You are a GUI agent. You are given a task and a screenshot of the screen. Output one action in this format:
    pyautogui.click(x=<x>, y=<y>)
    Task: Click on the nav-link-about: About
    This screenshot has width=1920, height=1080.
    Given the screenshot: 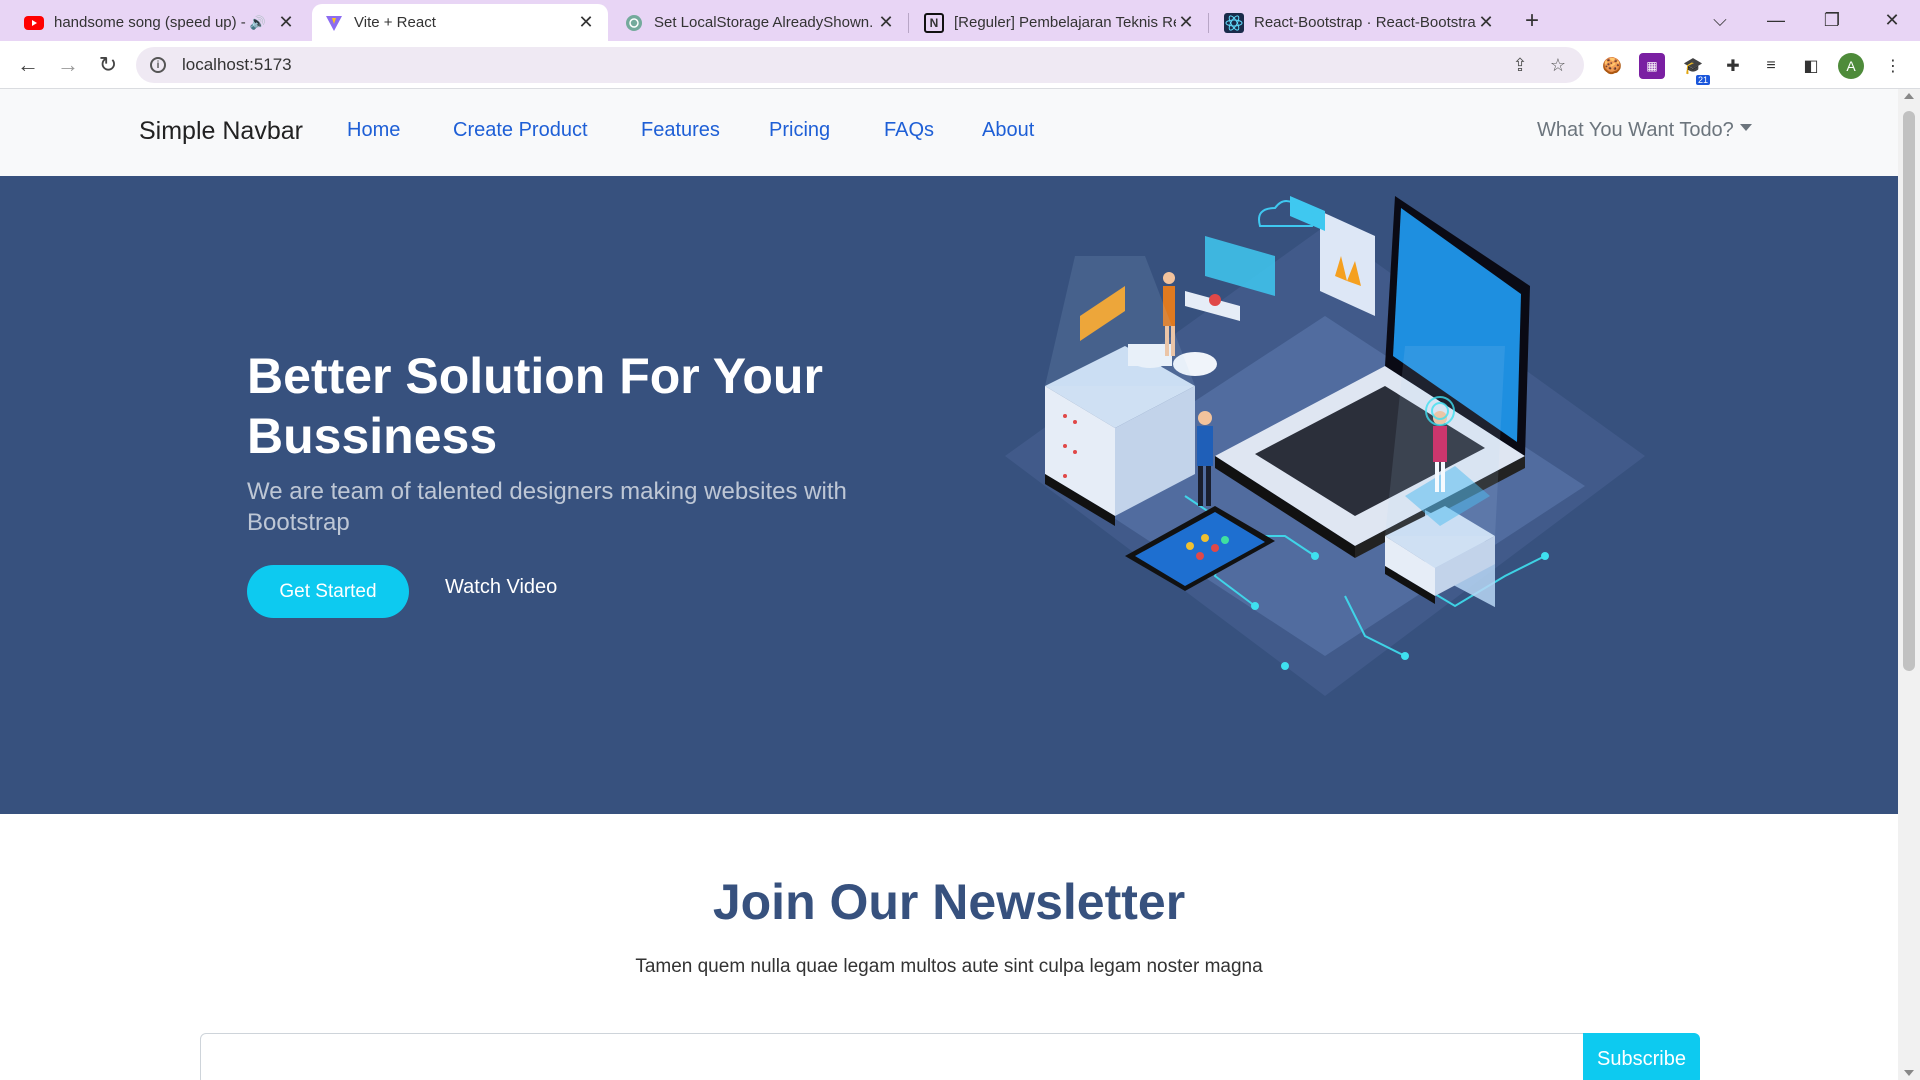 What is the action you would take?
    pyautogui.click(x=1008, y=130)
    